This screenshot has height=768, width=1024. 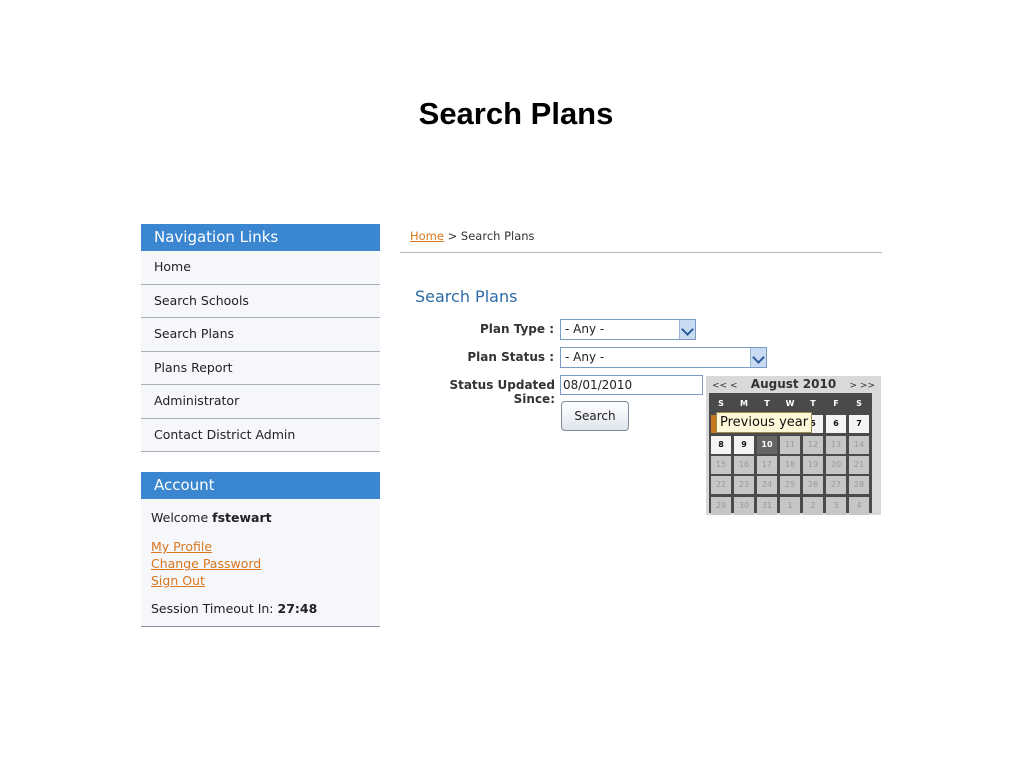 What do you see at coordinates (585, 357) in the screenshot?
I see `plan-status-value: - Any -` at bounding box center [585, 357].